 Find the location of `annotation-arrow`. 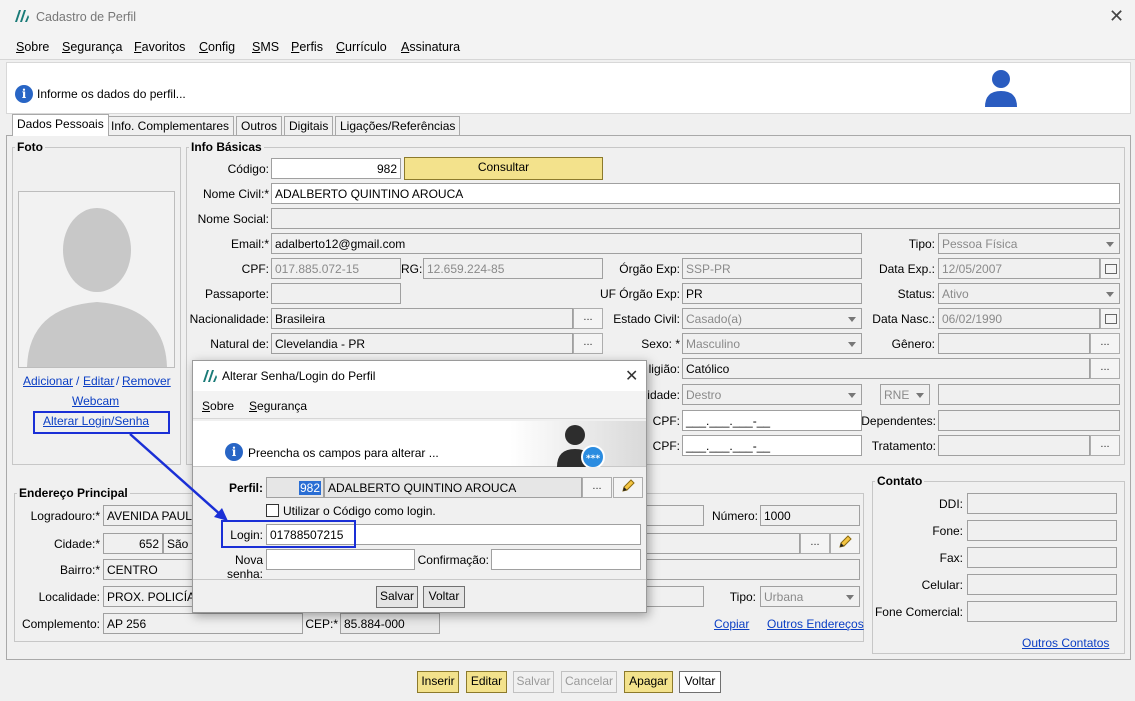

annotation-arrow is located at coordinates (178, 477).